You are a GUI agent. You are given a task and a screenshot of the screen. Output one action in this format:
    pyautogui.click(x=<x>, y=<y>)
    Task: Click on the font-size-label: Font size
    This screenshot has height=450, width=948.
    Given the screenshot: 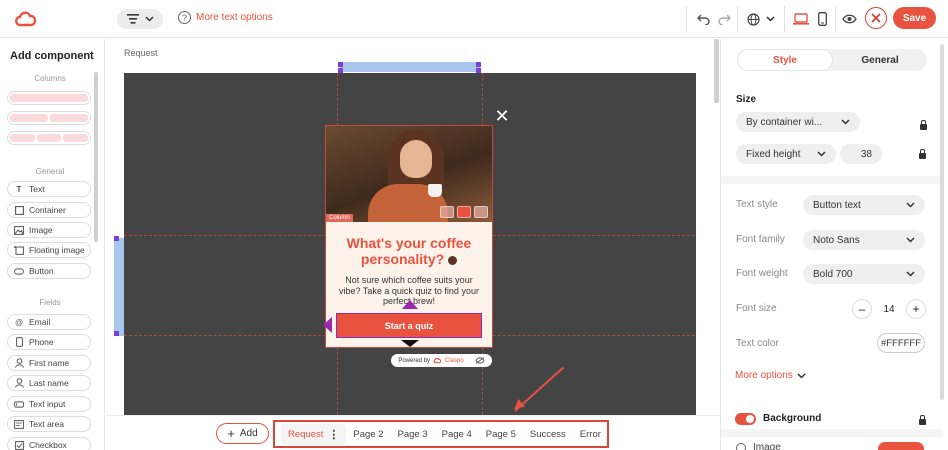 What is the action you would take?
    pyautogui.click(x=756, y=308)
    